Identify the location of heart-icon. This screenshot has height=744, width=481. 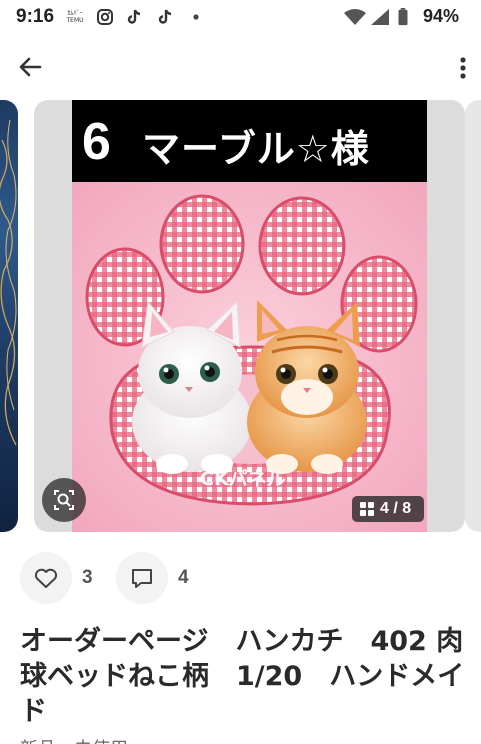
(46, 578).